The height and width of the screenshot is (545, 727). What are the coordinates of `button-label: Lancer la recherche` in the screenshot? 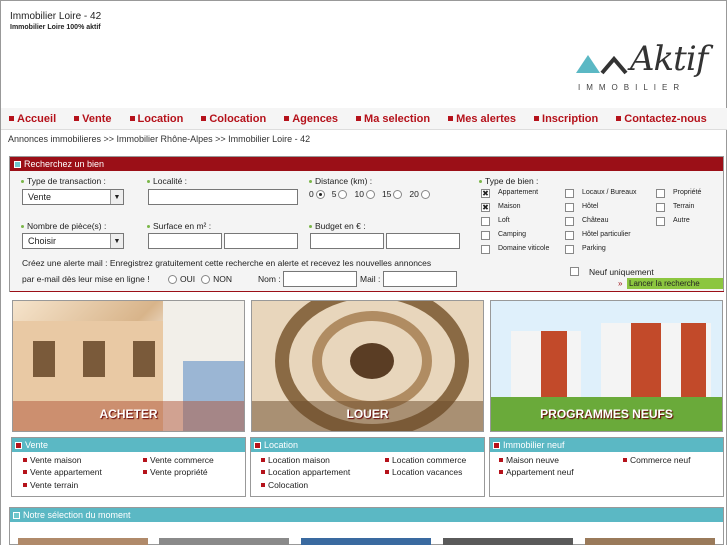 It's located at (664, 283).